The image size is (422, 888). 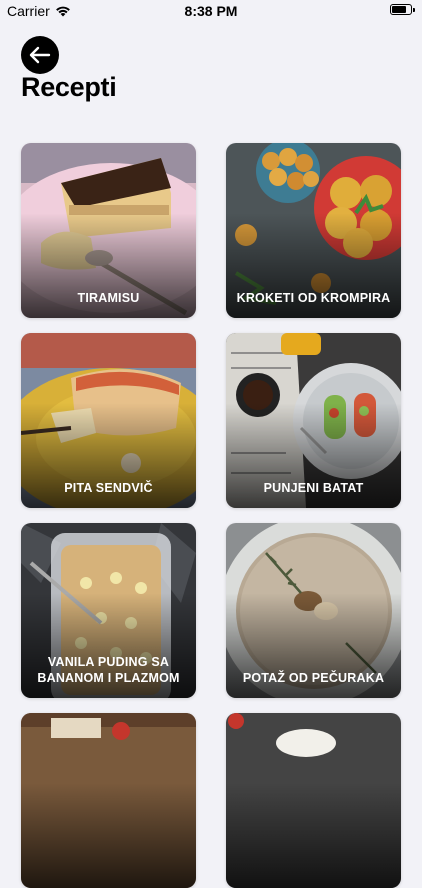 I want to click on page-title: Recepti, so click(x=69, y=87).